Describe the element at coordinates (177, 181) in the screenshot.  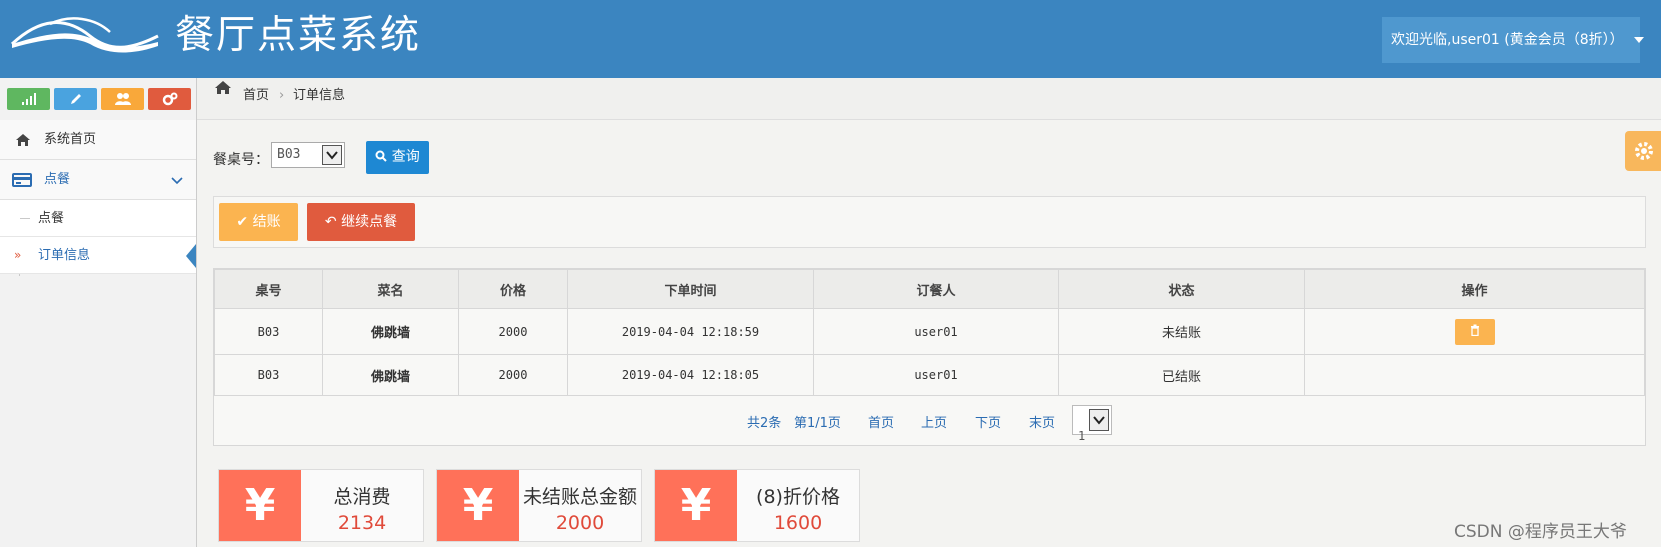
I see `chevron-down-icon` at that location.